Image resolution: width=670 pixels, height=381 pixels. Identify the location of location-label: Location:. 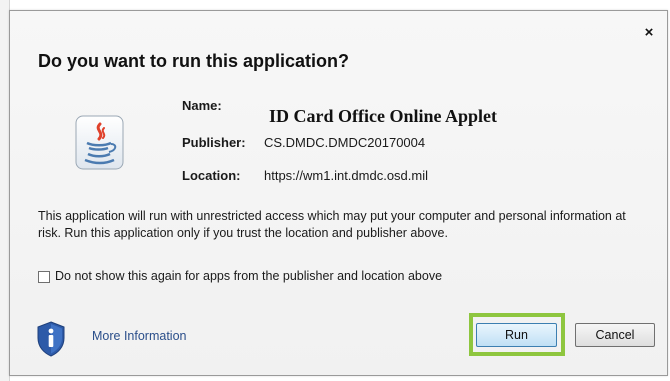
(211, 175).